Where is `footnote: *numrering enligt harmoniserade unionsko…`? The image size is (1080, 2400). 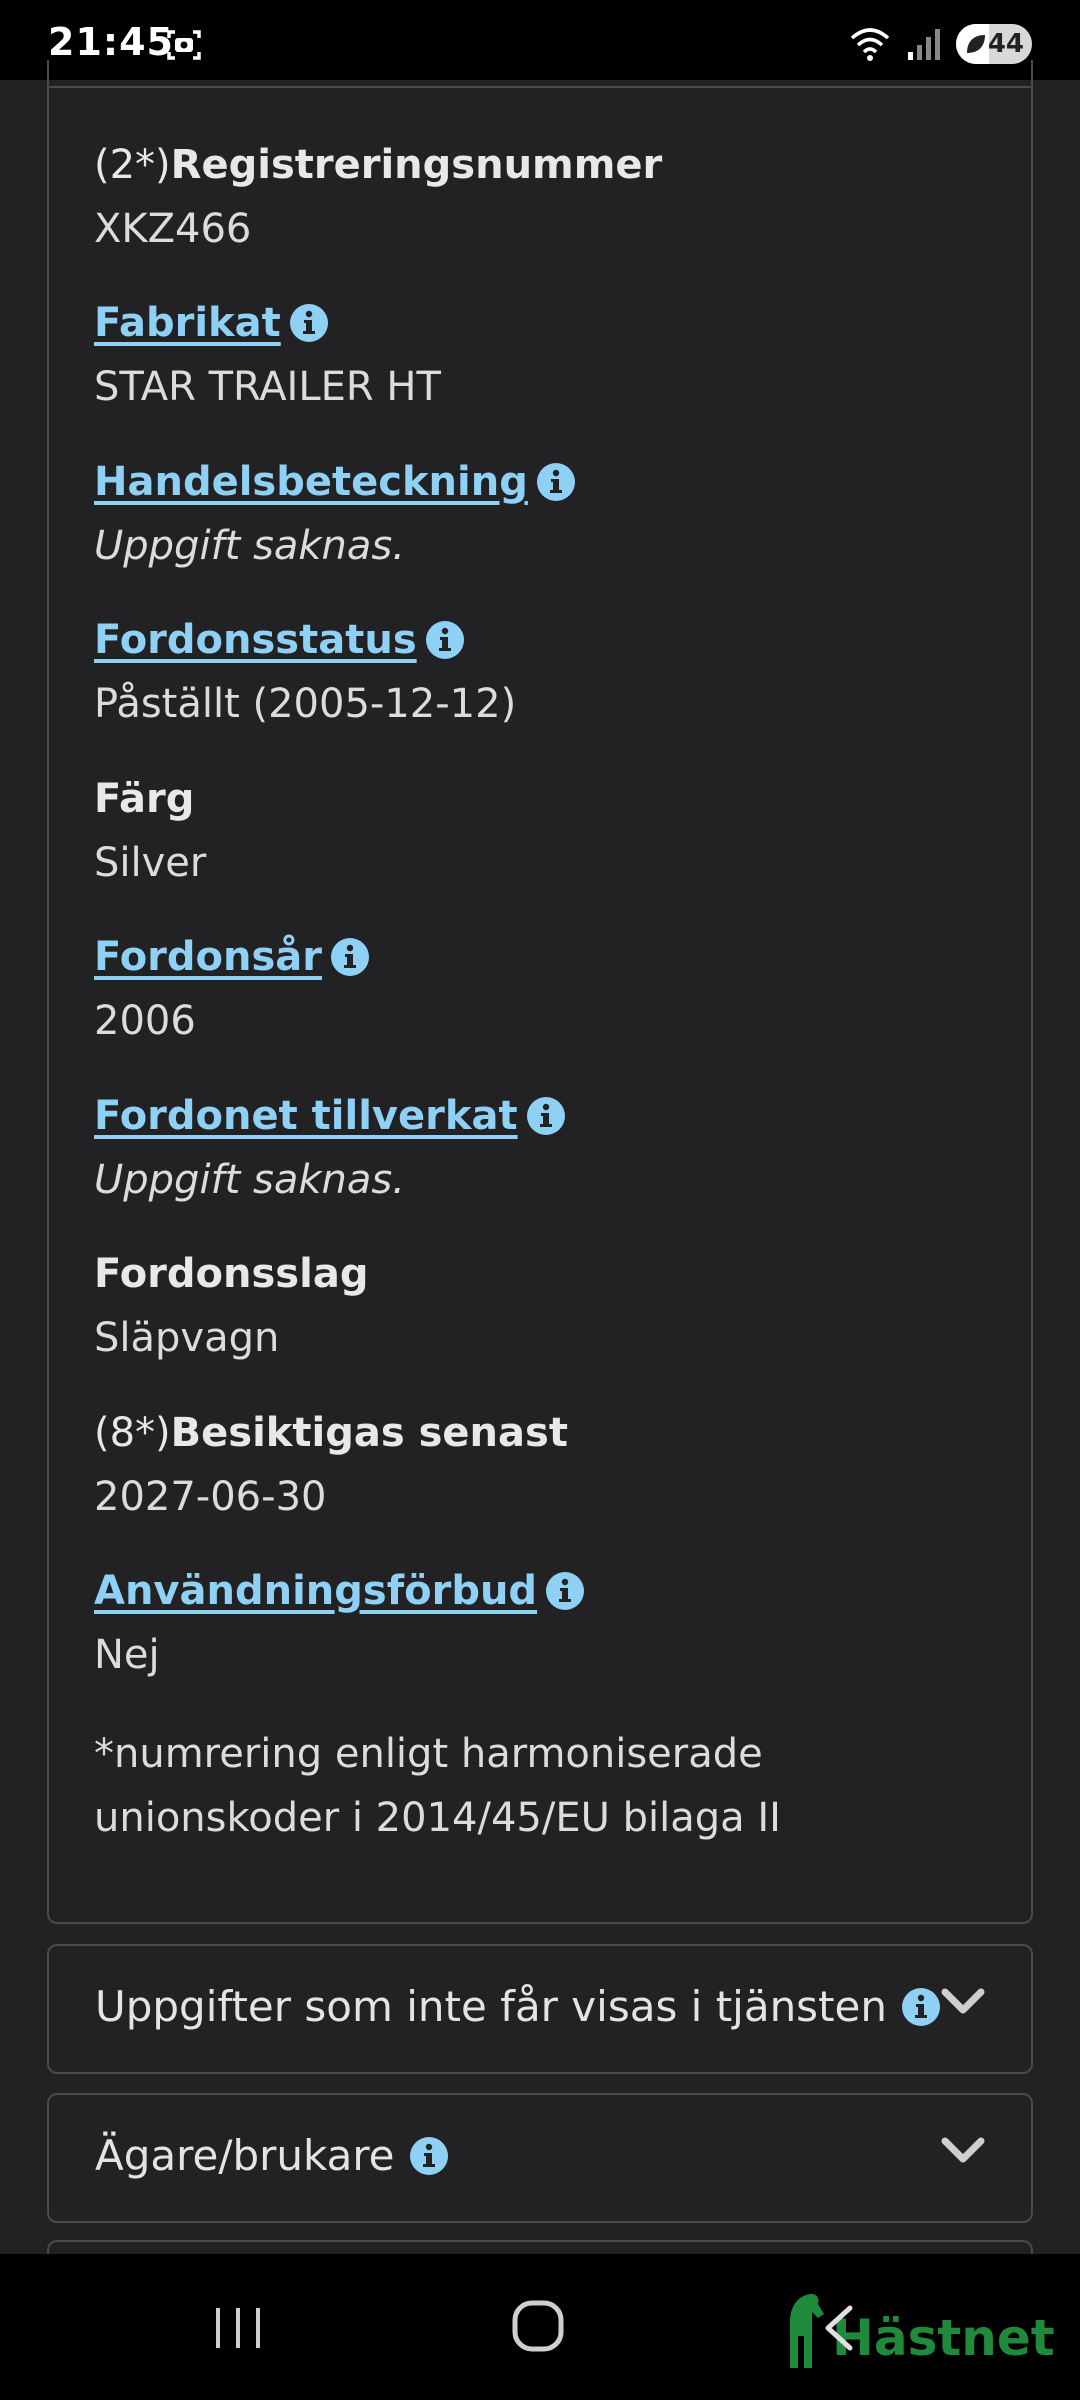
footnote: *numrering enligt harmoniserade unionsko… is located at coordinates (437, 1786).